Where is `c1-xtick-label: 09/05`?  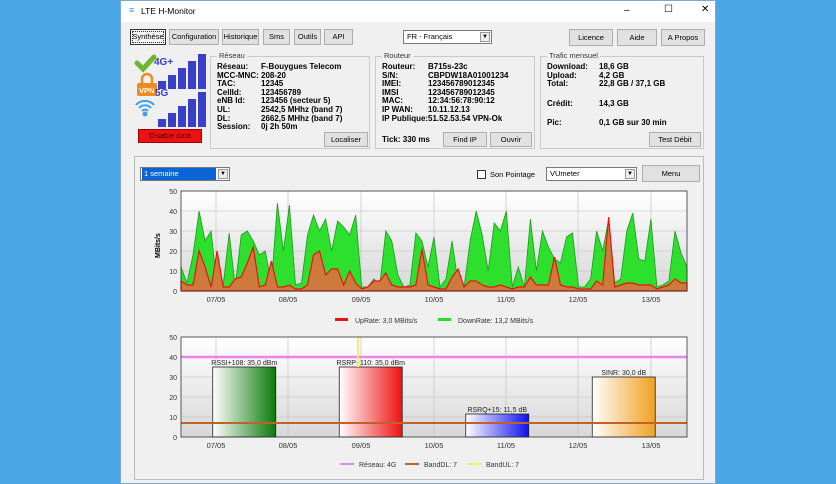
c1-xtick-label: 09/05 is located at coordinates (361, 299).